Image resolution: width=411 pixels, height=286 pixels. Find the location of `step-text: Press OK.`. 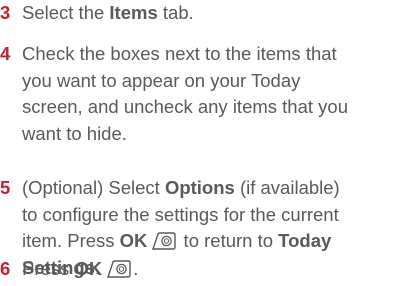

step-text: Press OK. is located at coordinates (216, 269).